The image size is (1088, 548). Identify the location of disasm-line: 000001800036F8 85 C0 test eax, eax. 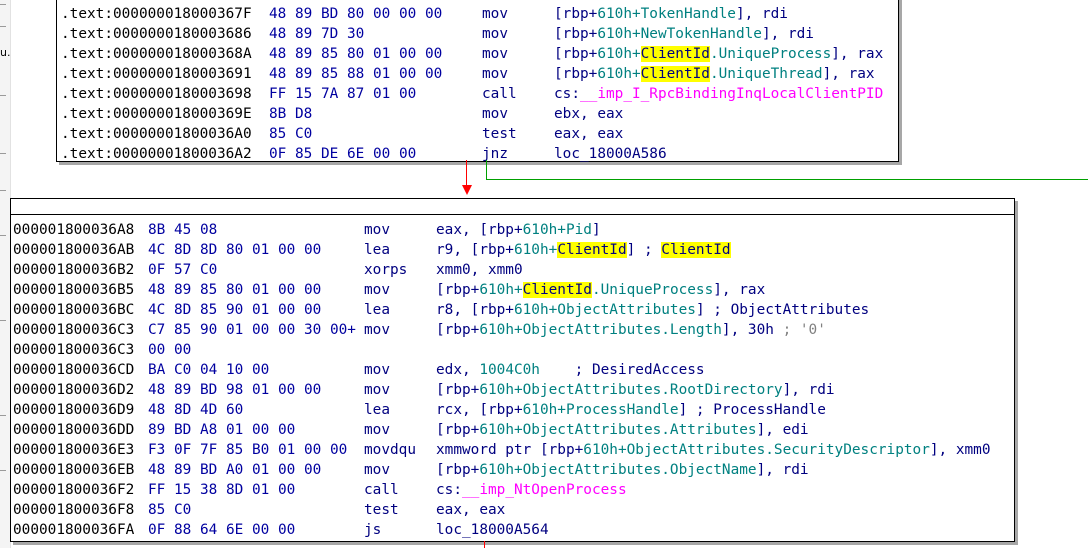
(512, 510).